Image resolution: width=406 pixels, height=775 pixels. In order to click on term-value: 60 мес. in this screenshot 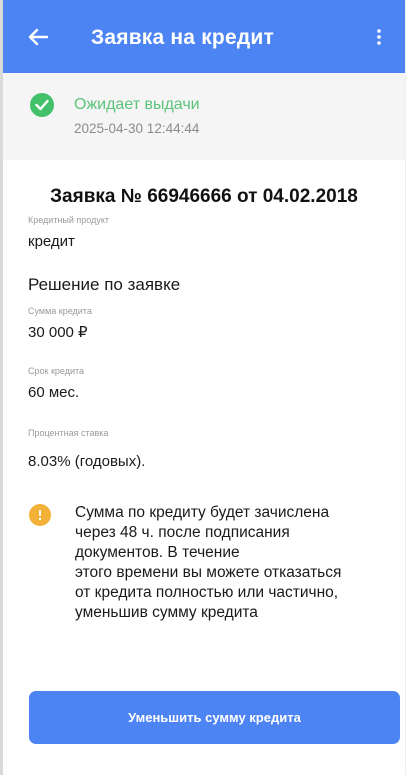, I will do `click(54, 392)`.